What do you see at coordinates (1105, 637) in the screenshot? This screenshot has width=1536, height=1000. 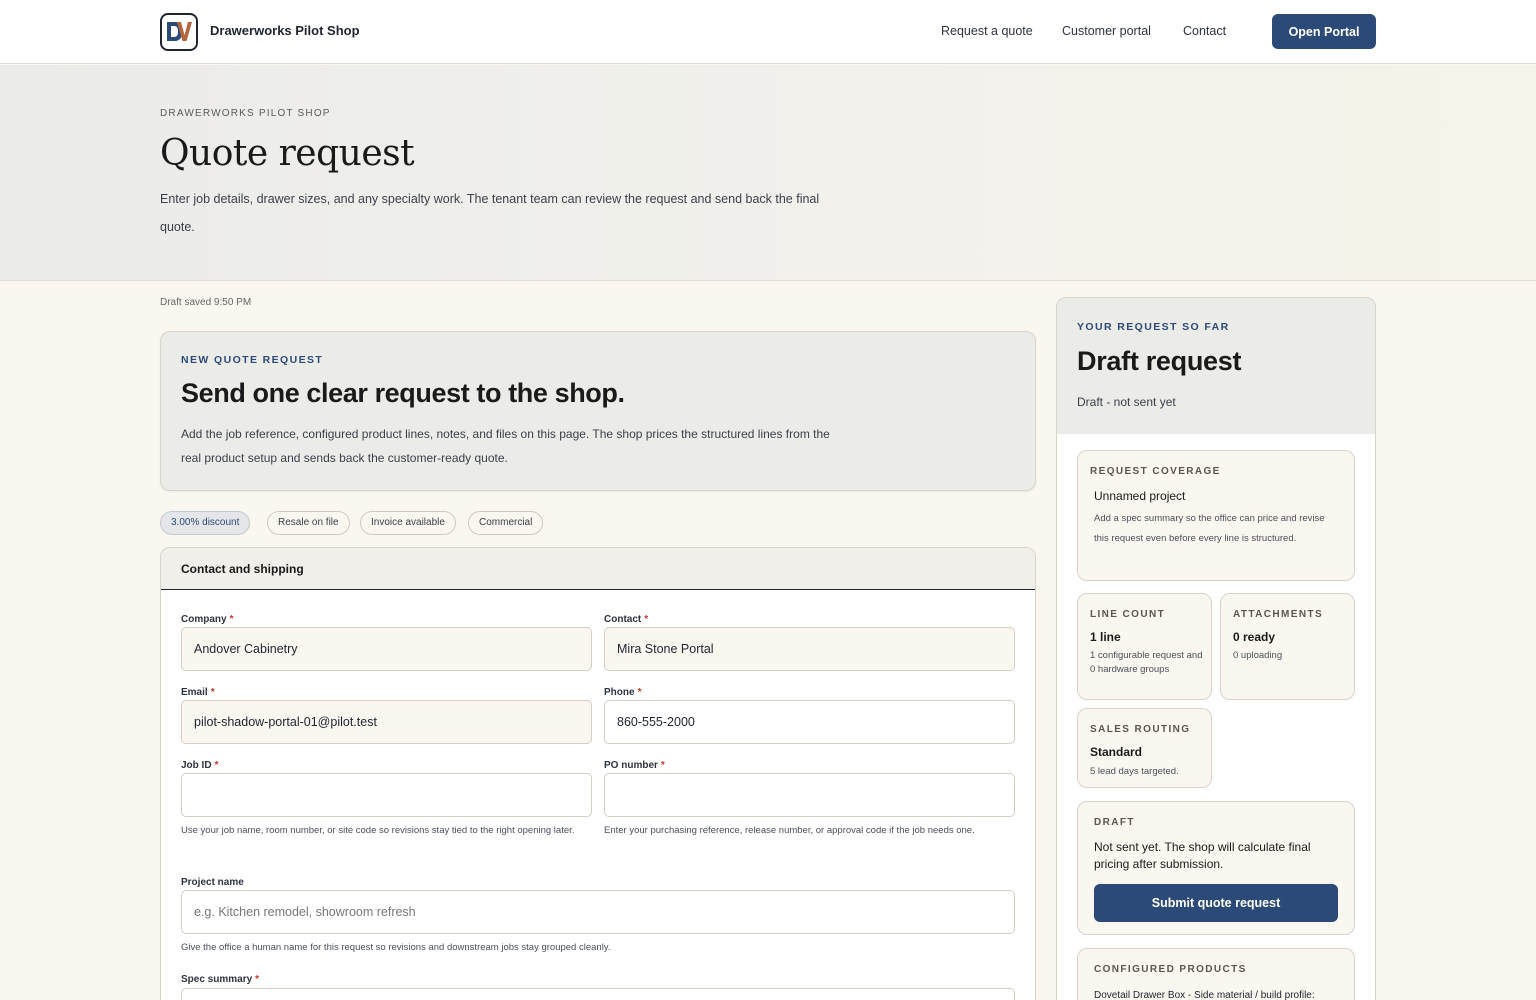 I see `line-count-value: 1 line` at bounding box center [1105, 637].